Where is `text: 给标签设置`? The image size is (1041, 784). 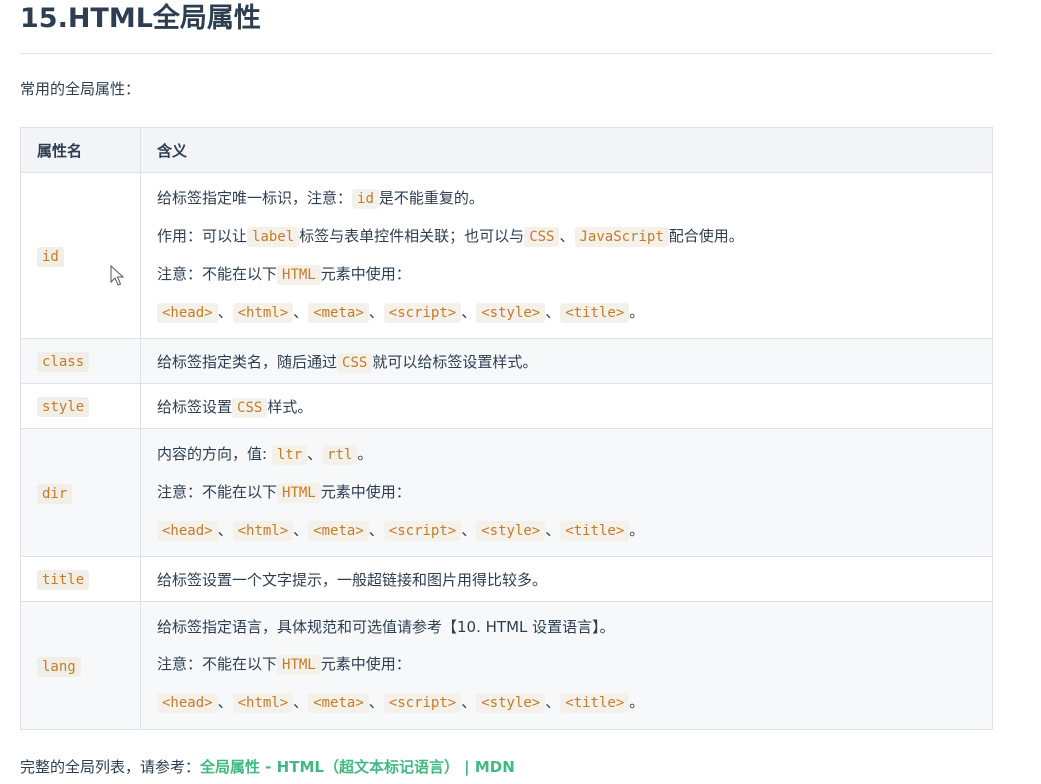
text: 给标签设置 is located at coordinates (195, 406).